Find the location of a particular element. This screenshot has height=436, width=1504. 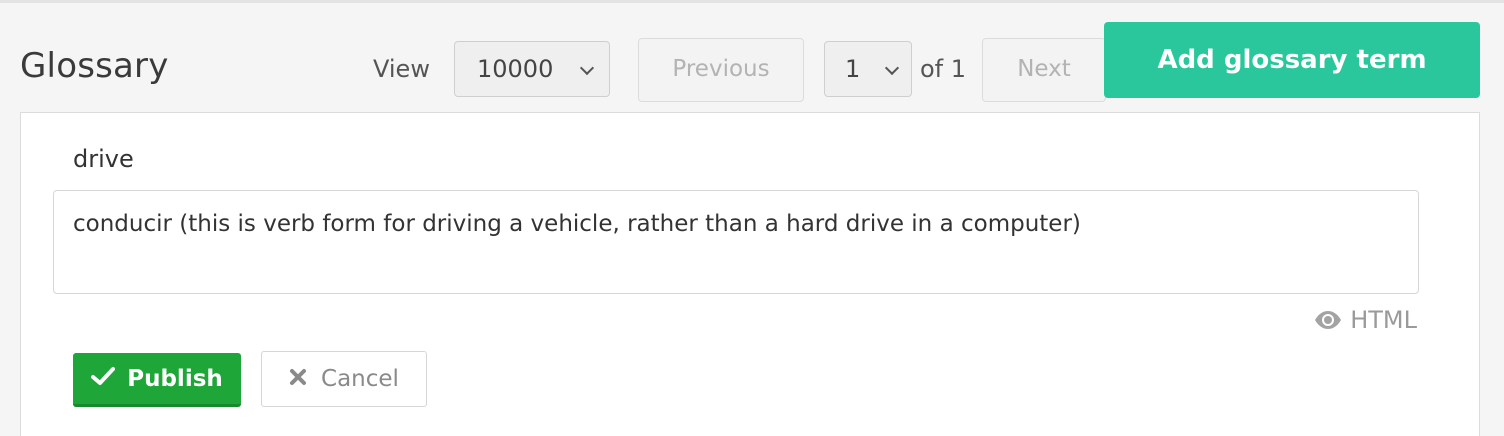

publish-button: Publish is located at coordinates (157, 380).